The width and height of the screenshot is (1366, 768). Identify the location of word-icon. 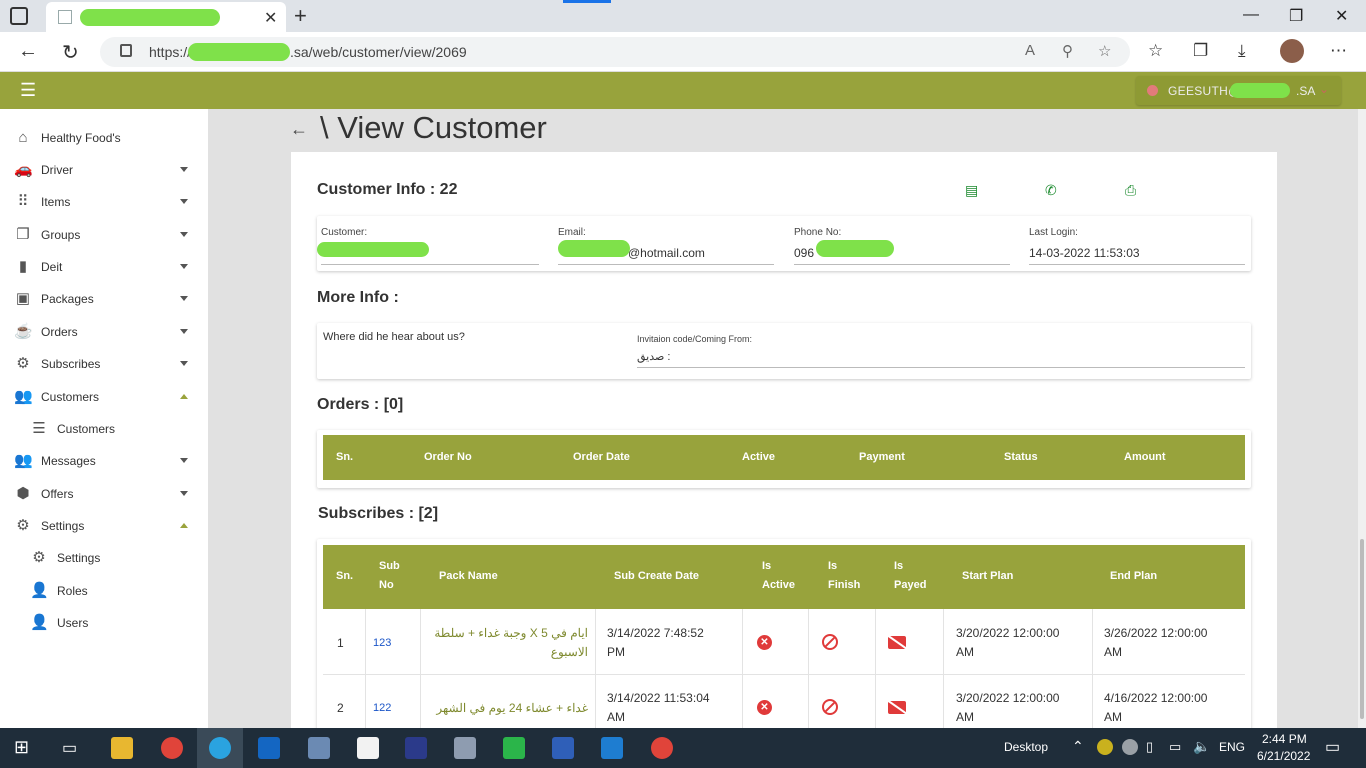
(563, 748).